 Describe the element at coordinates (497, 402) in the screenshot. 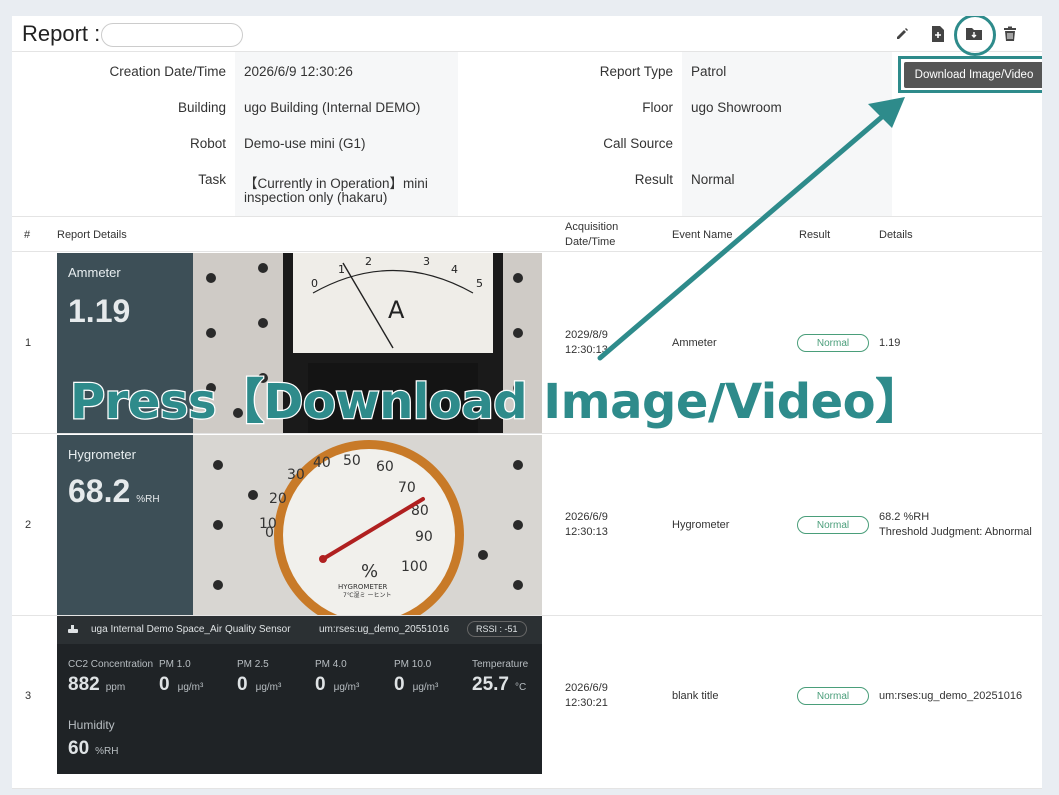

I see `instruction-overlay: Press【Download Image/Video】` at that location.